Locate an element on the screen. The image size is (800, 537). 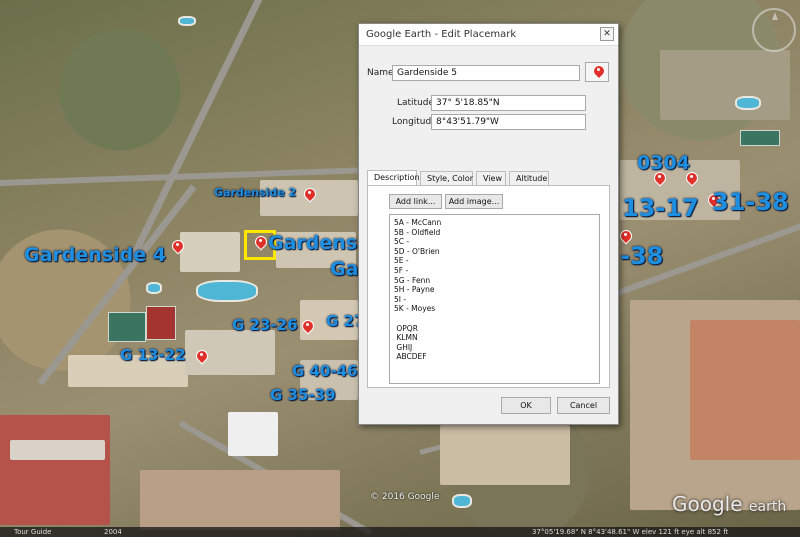
description-line: 5D - O'Brien is located at coordinates (417, 251).